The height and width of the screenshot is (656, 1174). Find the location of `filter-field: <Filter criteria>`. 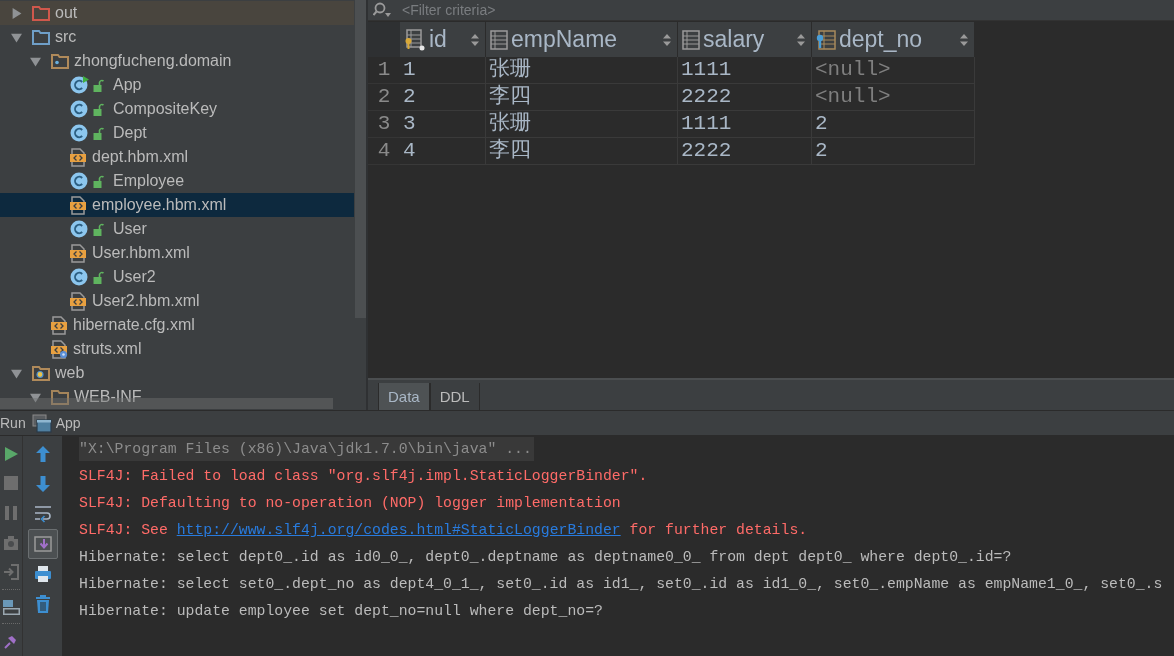

filter-field: <Filter criteria> is located at coordinates (492, 10).